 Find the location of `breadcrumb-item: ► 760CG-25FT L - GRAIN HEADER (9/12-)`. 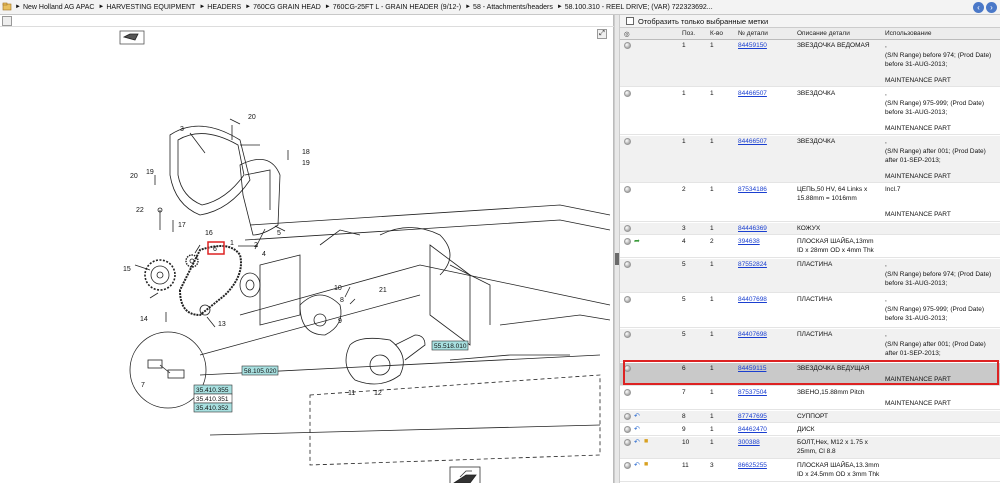

breadcrumb-item: ► 760CG-25FT L - GRAIN HEADER (9/12-) is located at coordinates (393, 7).